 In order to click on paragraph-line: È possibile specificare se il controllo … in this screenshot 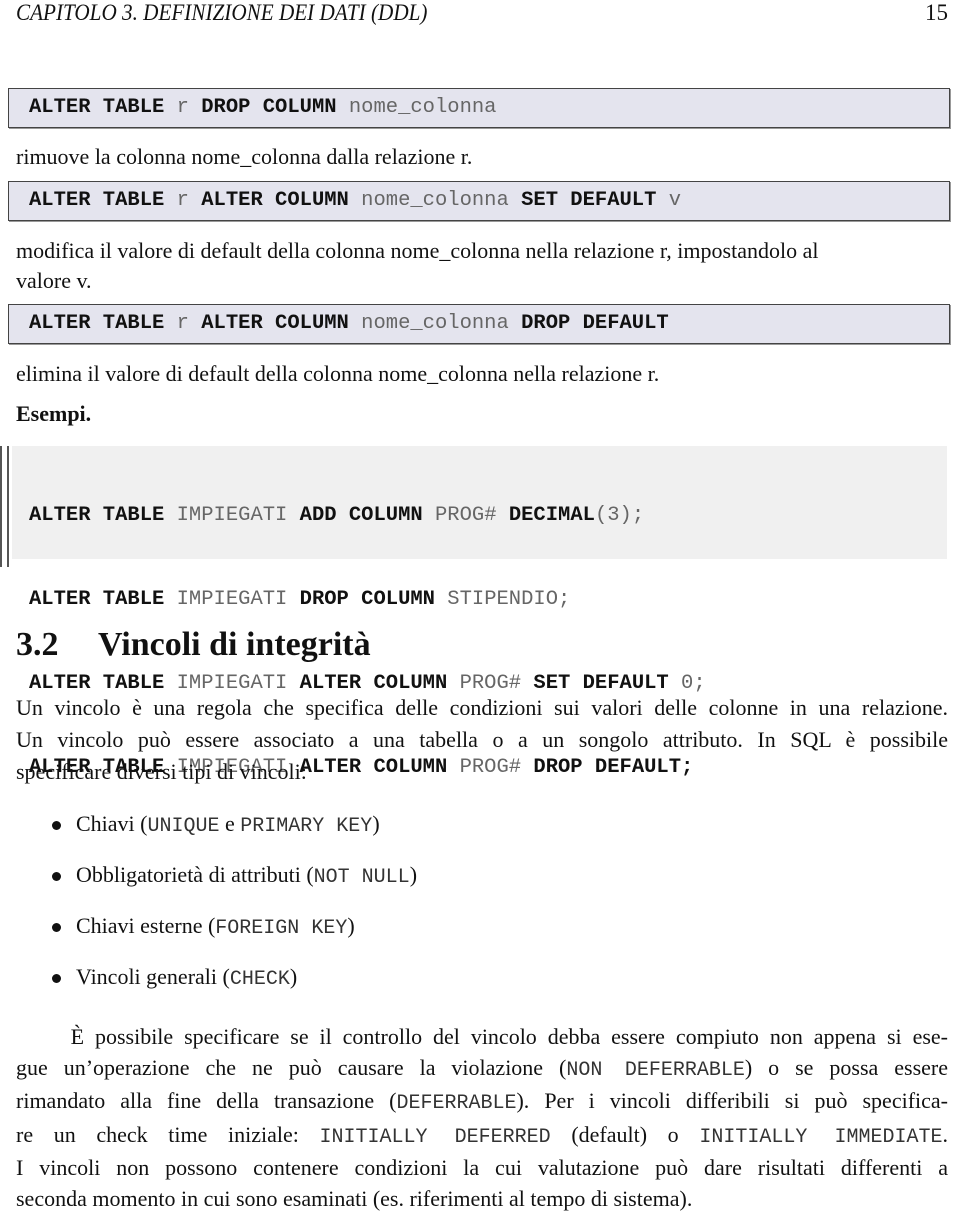, I will do `click(482, 1037)`.